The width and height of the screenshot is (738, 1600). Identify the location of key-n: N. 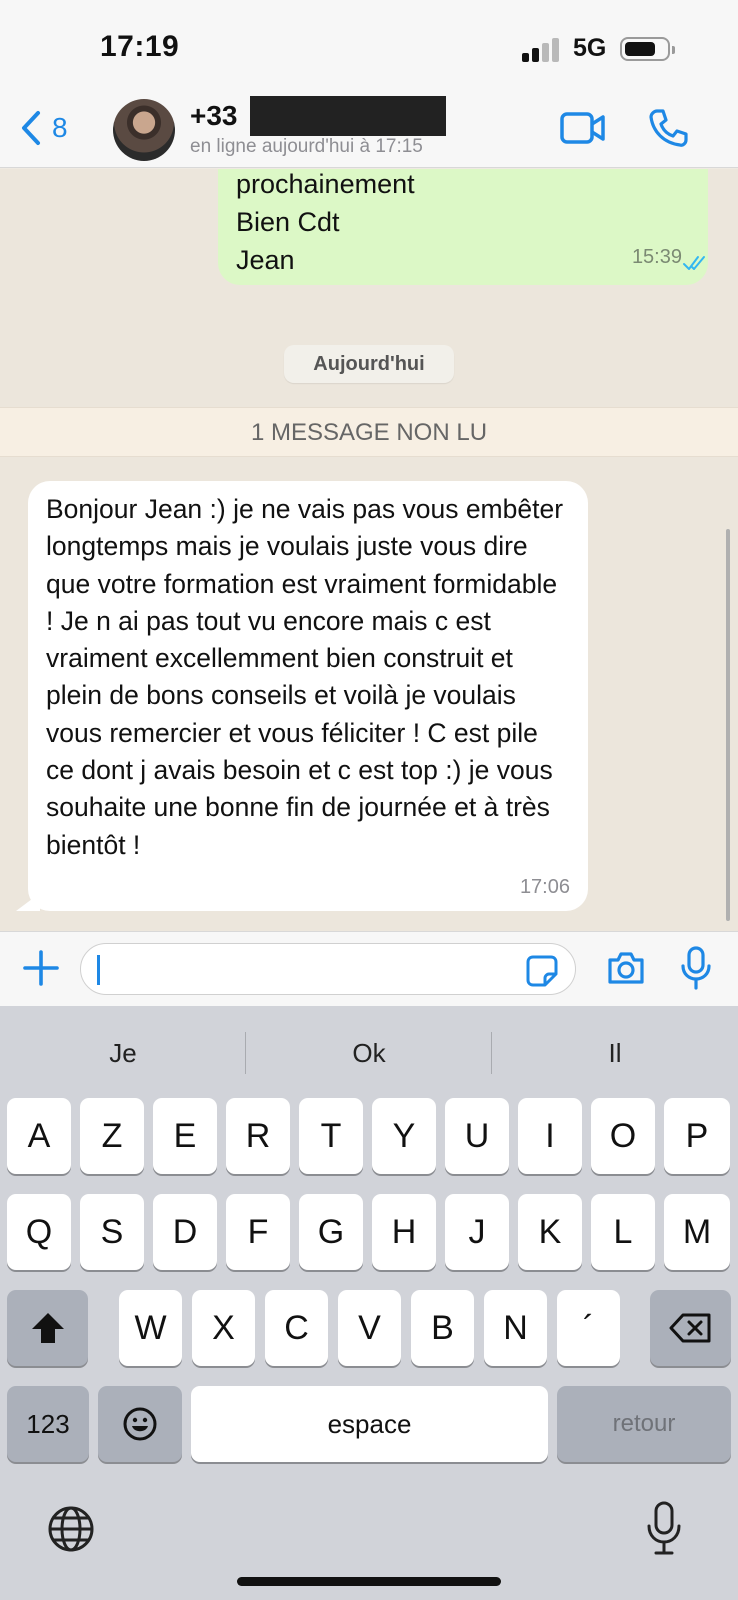
(515, 1328).